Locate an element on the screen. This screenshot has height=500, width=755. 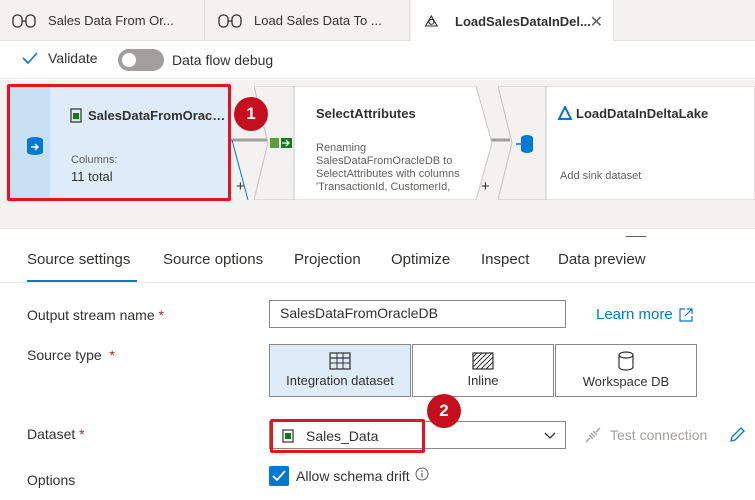
options-label: Options is located at coordinates (51, 480).